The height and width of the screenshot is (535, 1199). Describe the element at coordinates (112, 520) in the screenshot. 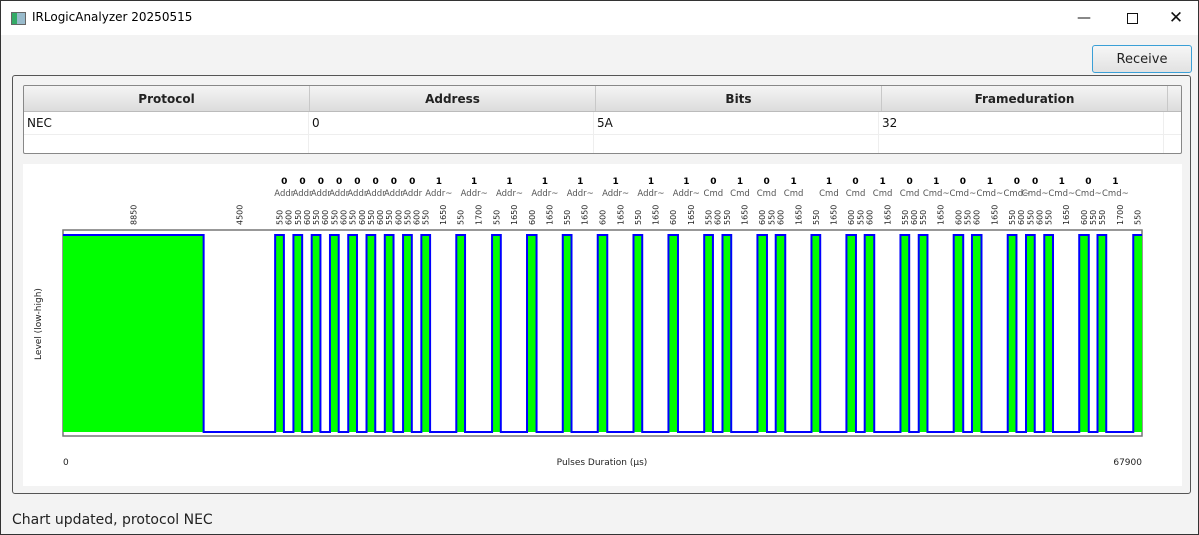

I see `status-bar: Chart updated, protocol NEC` at that location.